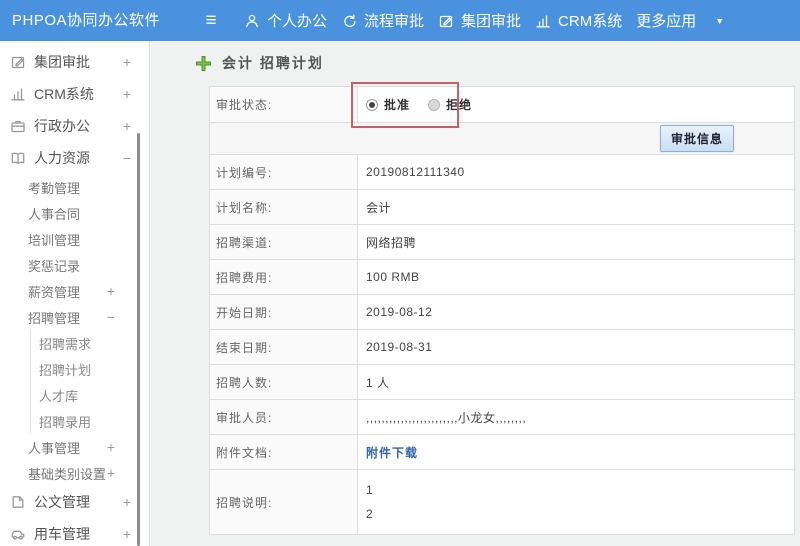 The height and width of the screenshot is (546, 800). What do you see at coordinates (18, 158) in the screenshot?
I see `book-icon` at bounding box center [18, 158].